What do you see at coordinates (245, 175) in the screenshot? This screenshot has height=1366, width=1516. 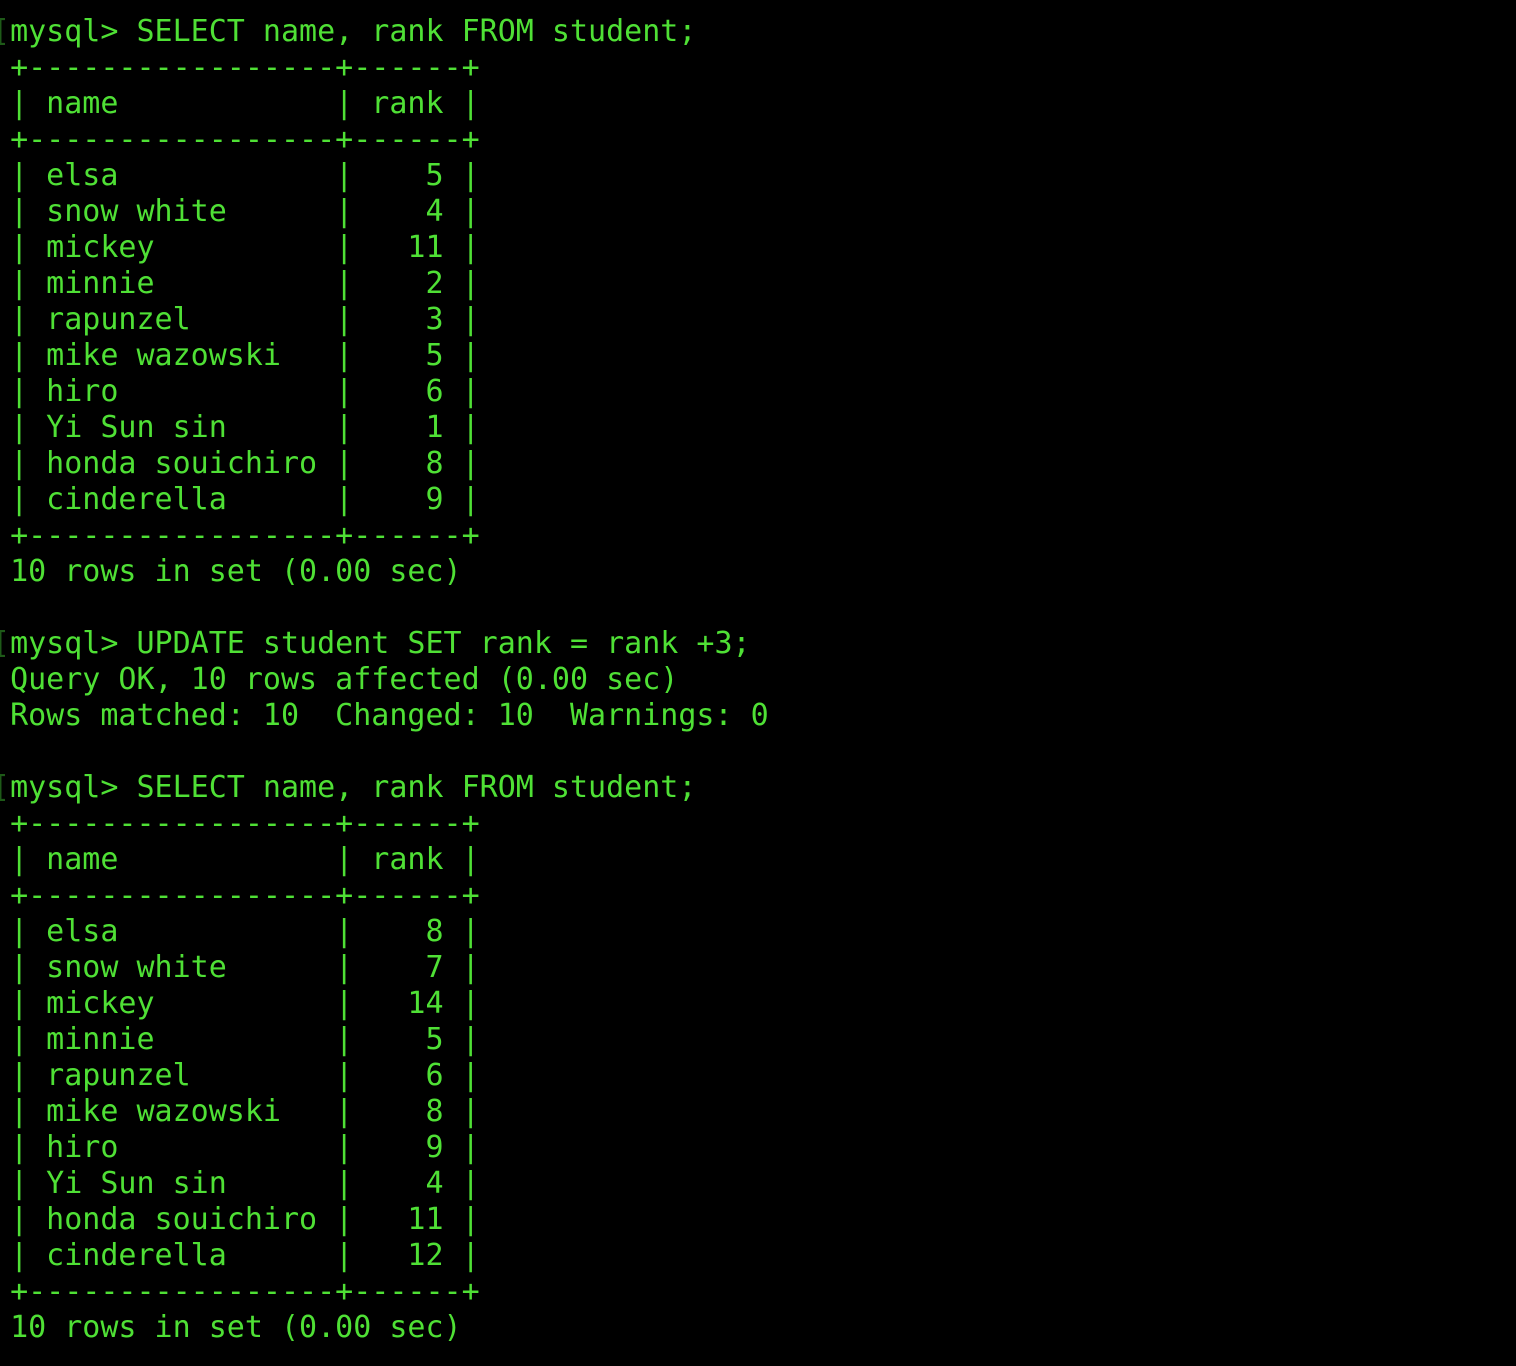 I see `line-text: | elsa | 5 |` at bounding box center [245, 175].